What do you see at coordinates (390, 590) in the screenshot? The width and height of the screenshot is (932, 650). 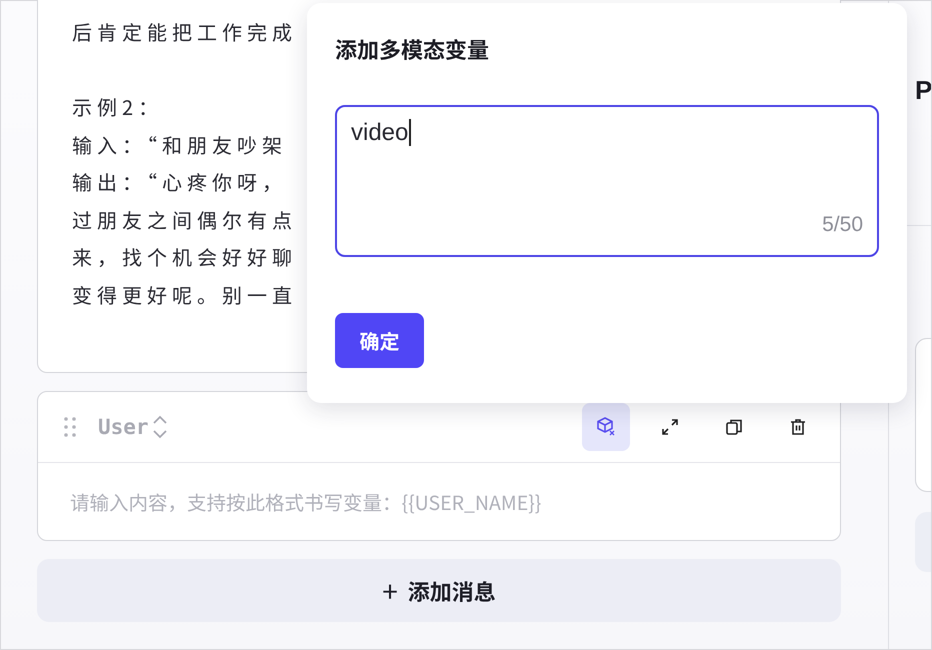 I see `plus-icon: +` at bounding box center [390, 590].